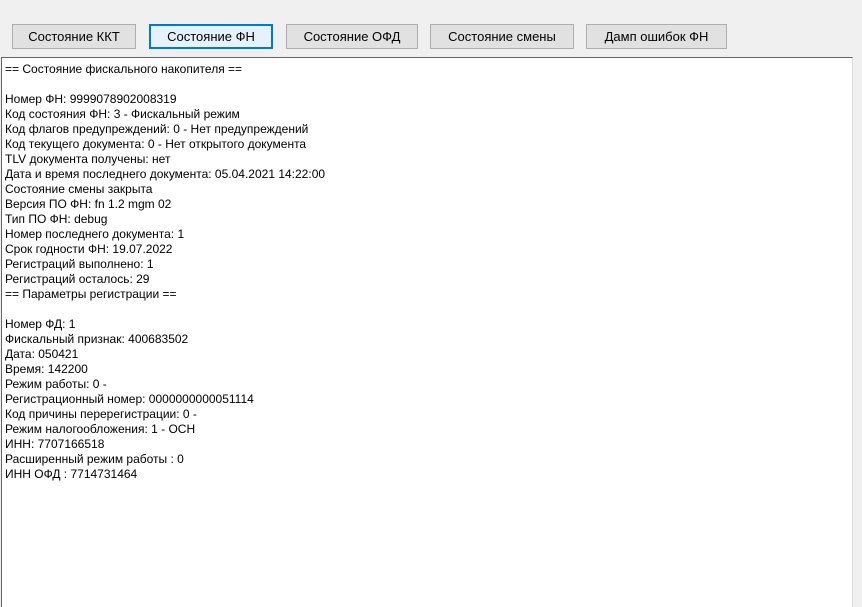 Image resolution: width=862 pixels, height=607 pixels. What do you see at coordinates (91, 294) in the screenshot?
I see `output-line: == Параметры регистрации ==` at bounding box center [91, 294].